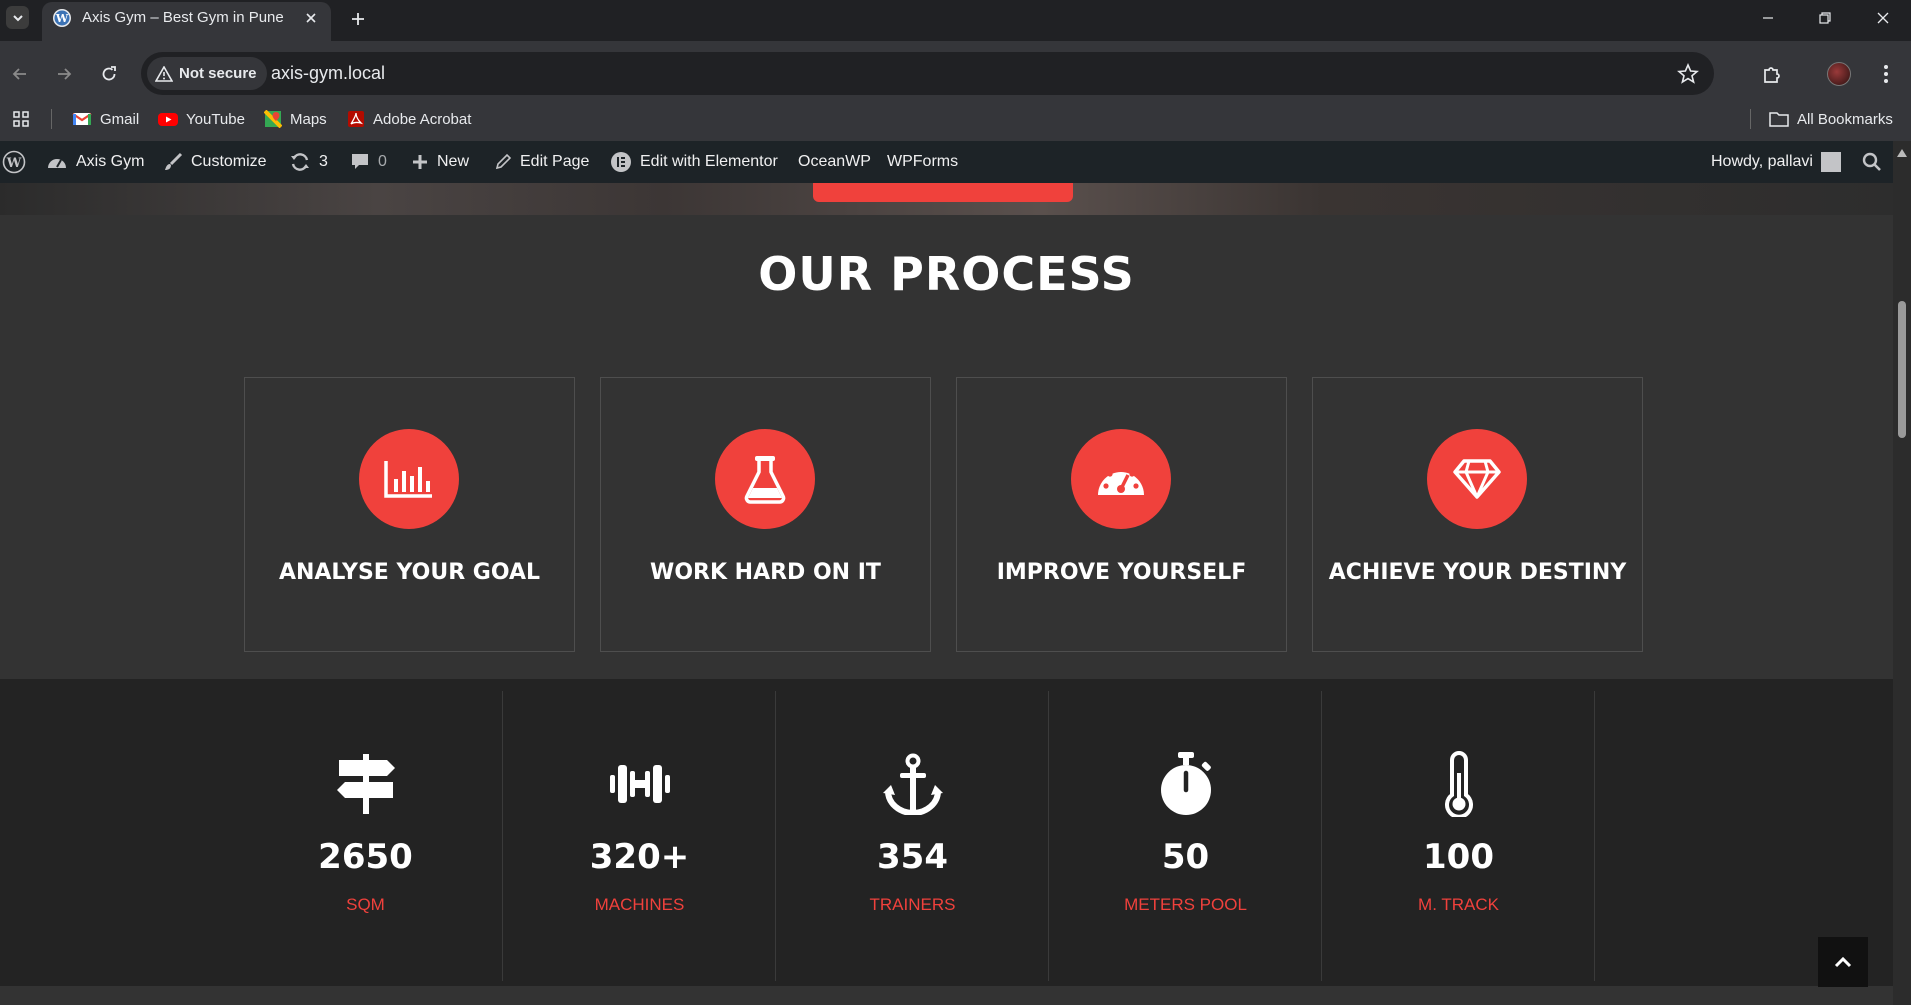  What do you see at coordinates (1830, 162) in the screenshot?
I see `user-avatar` at bounding box center [1830, 162].